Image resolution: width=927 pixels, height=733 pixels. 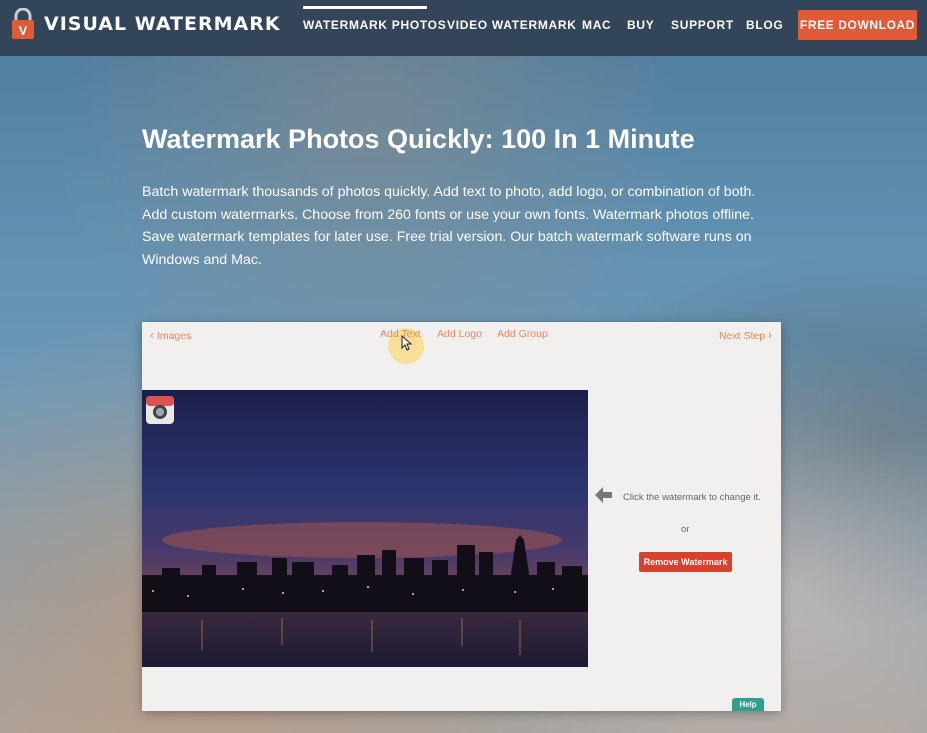 I want to click on brand-name: VISUAL WATERMARK, so click(x=162, y=24).